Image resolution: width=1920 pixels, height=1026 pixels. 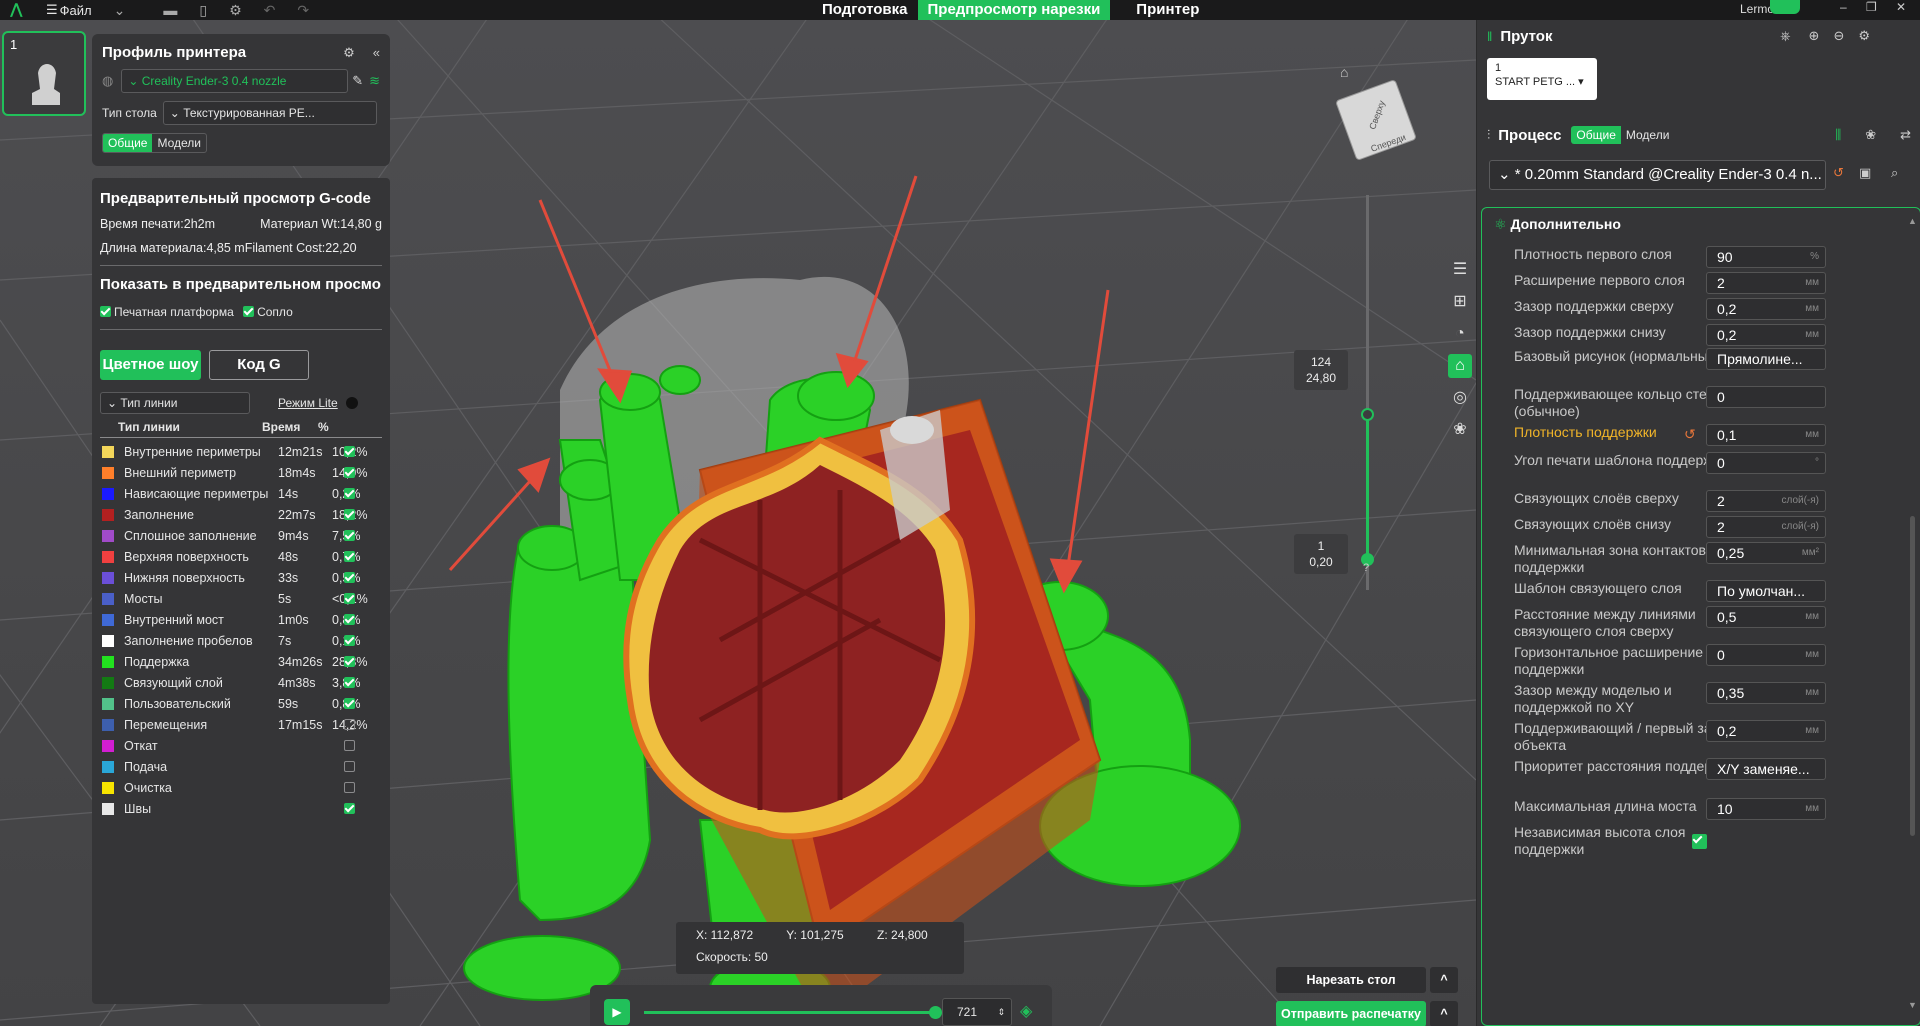 I want to click on tab-prepare: Подготовка, so click(x=865, y=10).